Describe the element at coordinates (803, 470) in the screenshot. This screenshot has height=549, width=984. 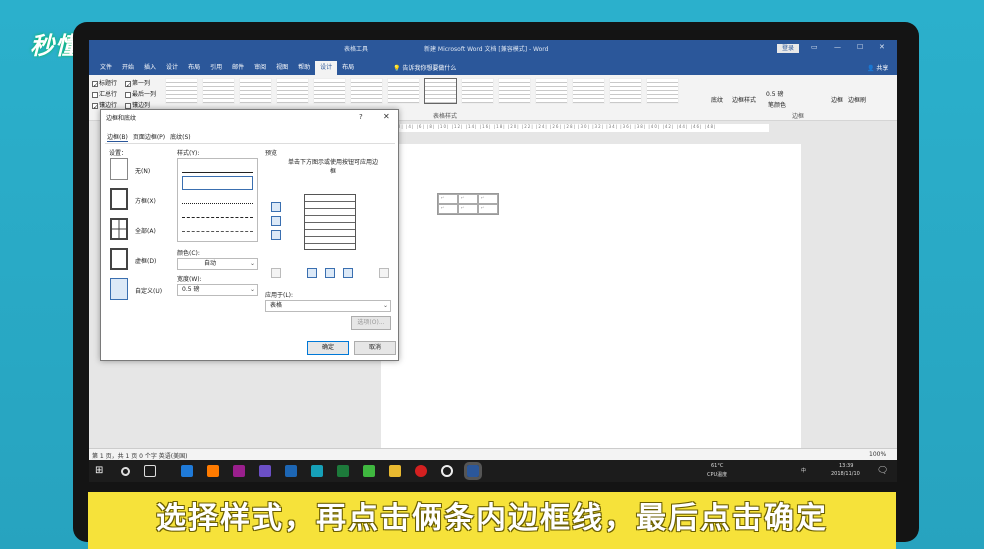
I see `ime-indicator: 中` at that location.